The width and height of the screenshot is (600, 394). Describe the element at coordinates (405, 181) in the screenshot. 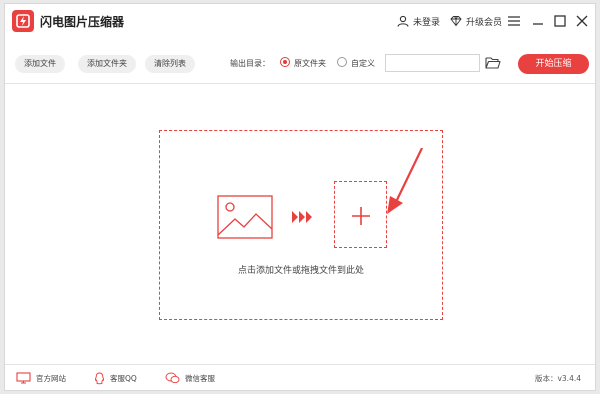

I see `pointer-arrow-icon` at that location.